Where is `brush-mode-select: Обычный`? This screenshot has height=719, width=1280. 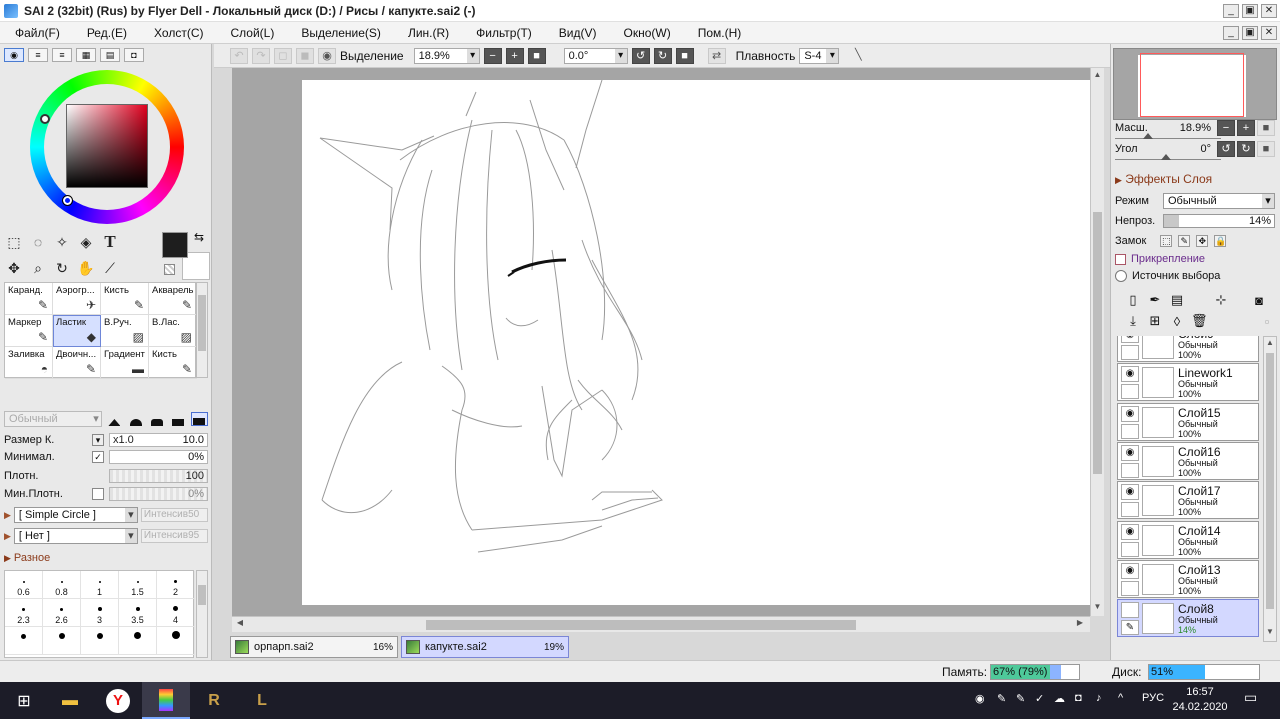
brush-mode-select: Обычный is located at coordinates (53, 419).